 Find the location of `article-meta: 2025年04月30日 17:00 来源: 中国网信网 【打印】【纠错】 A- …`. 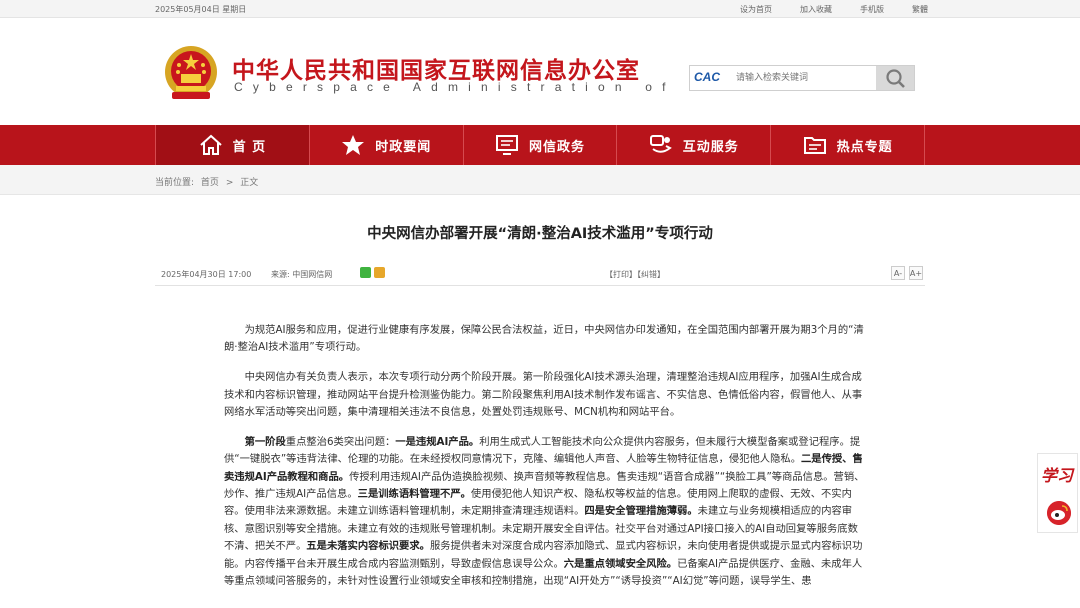

article-meta: 2025年04月30日 17:00 来源: 中国网信网 【打印】【纠错】 A- … is located at coordinates (540, 274).